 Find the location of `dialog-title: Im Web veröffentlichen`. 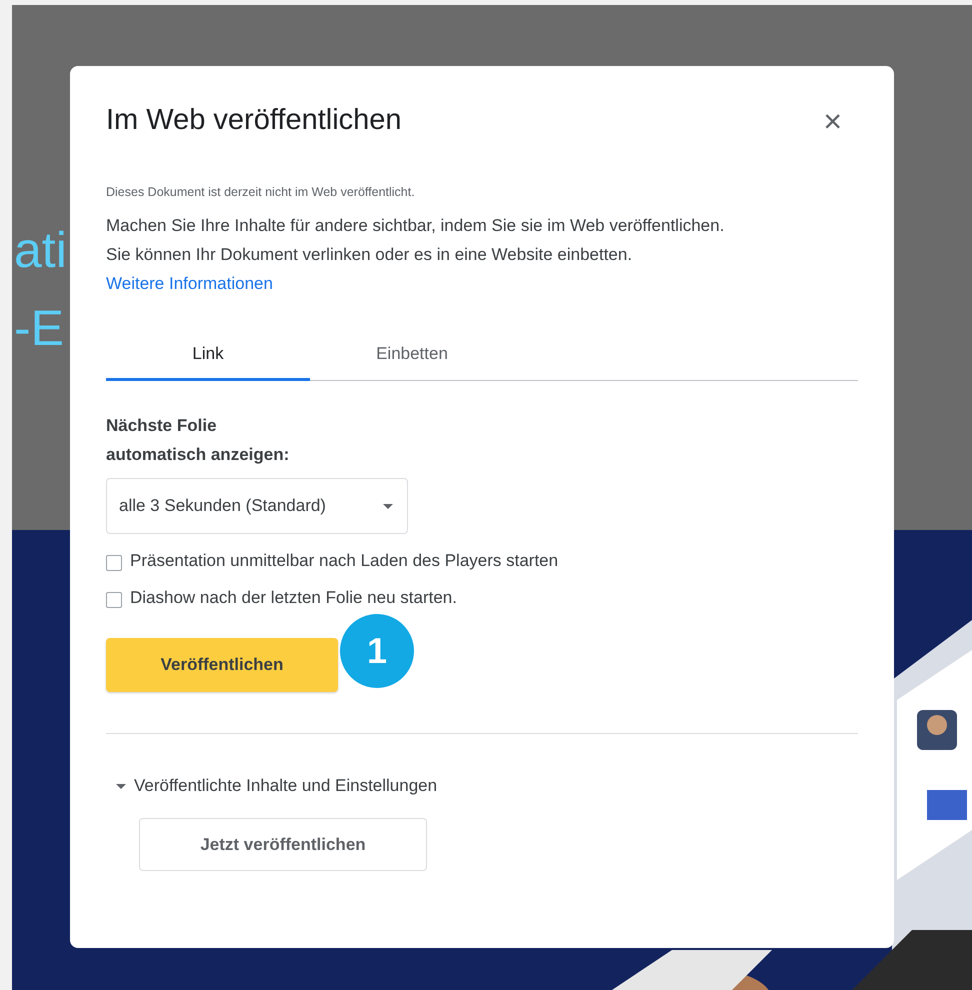

dialog-title: Im Web veröffentlichen is located at coordinates (254, 120).